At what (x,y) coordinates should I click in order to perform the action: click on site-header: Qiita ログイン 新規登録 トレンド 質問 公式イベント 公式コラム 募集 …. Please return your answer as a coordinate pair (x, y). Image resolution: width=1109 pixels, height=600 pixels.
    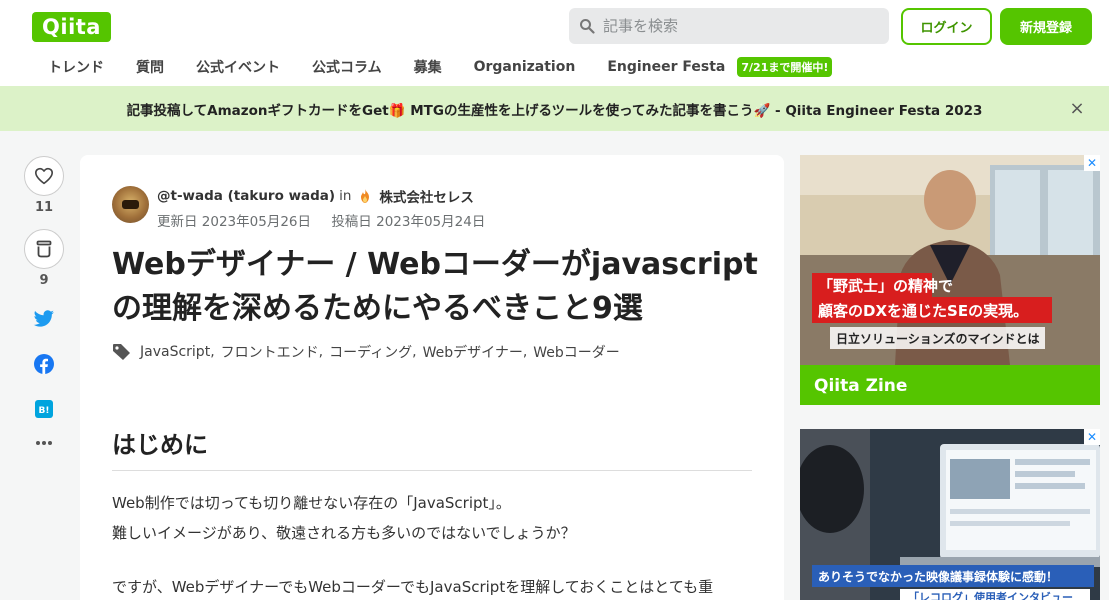
    Looking at the image, I should click on (554, 43).